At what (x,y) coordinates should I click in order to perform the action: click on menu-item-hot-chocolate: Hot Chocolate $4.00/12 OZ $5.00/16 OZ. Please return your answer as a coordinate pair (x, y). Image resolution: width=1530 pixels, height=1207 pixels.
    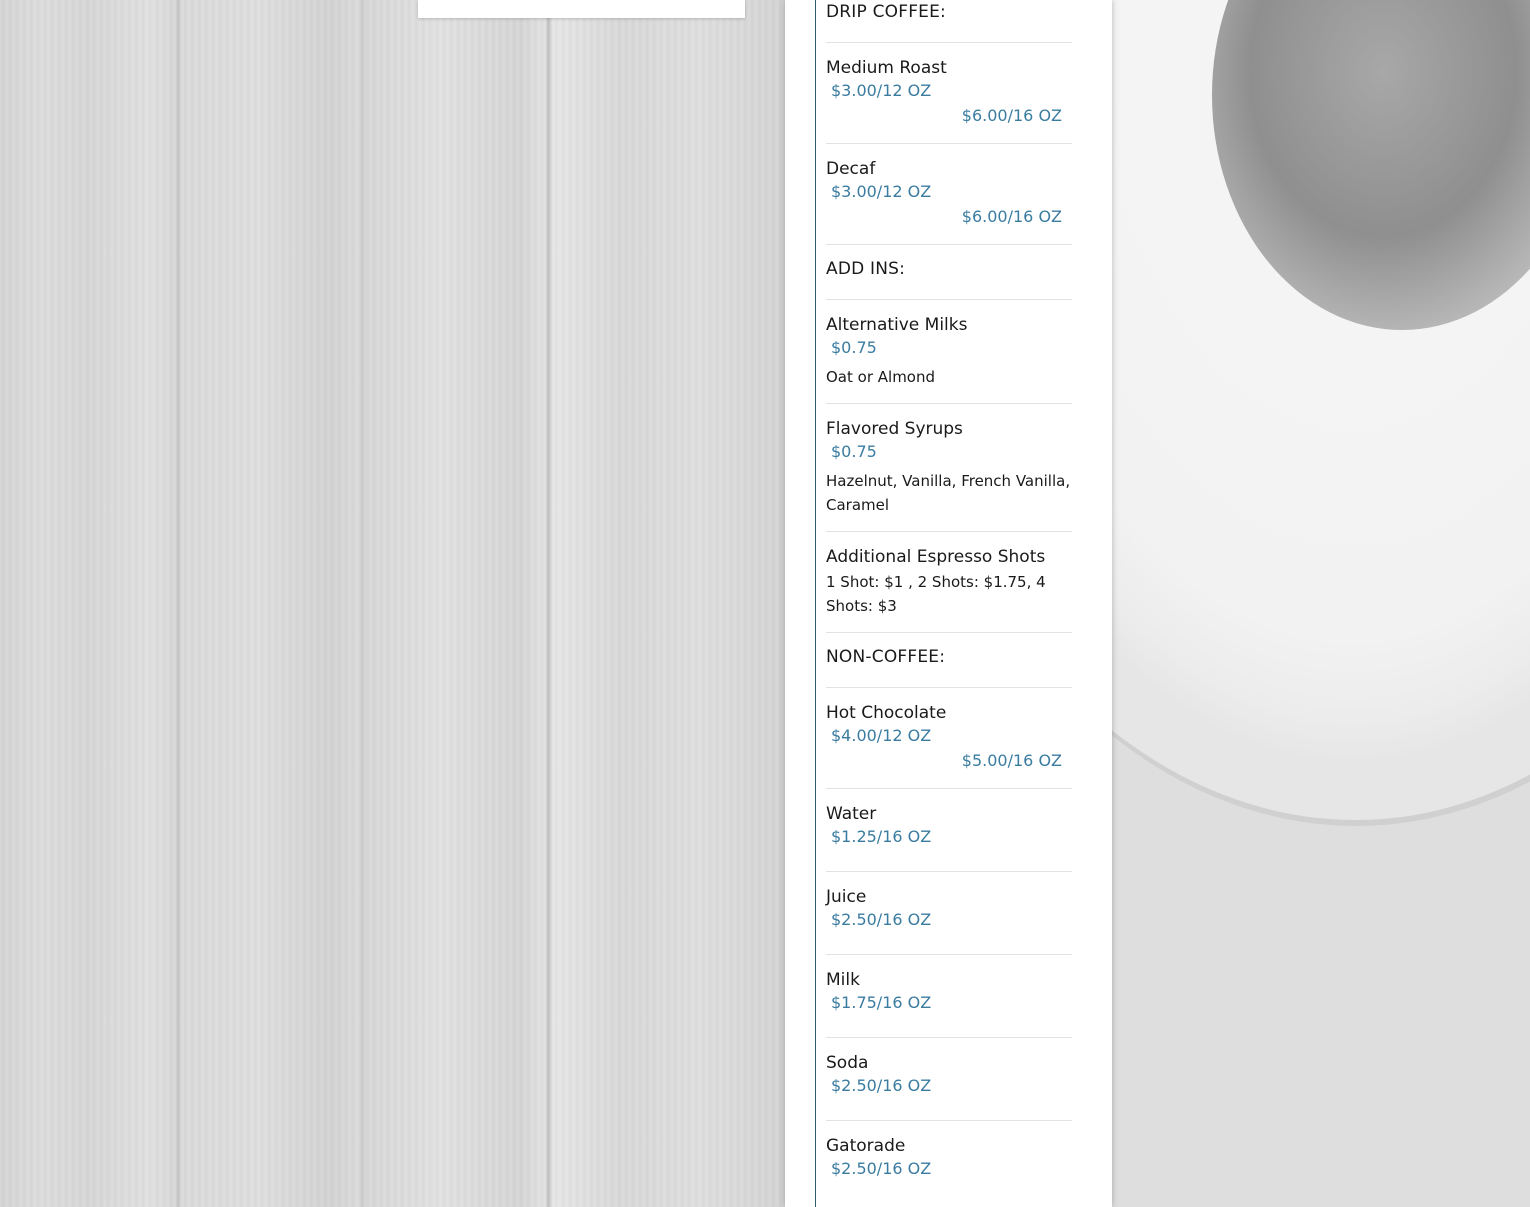
    Looking at the image, I should click on (949, 738).